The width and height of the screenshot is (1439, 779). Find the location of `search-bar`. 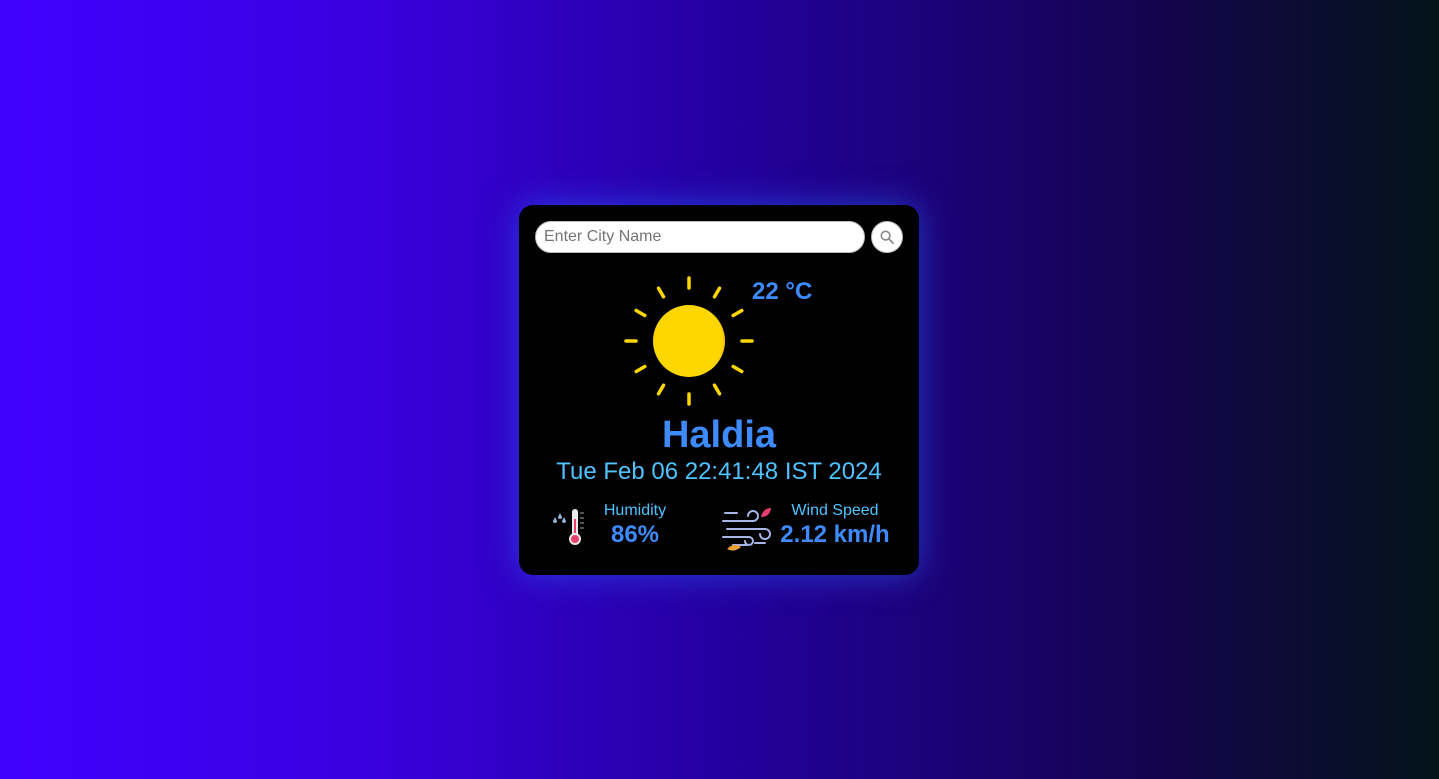

search-bar is located at coordinates (719, 237).